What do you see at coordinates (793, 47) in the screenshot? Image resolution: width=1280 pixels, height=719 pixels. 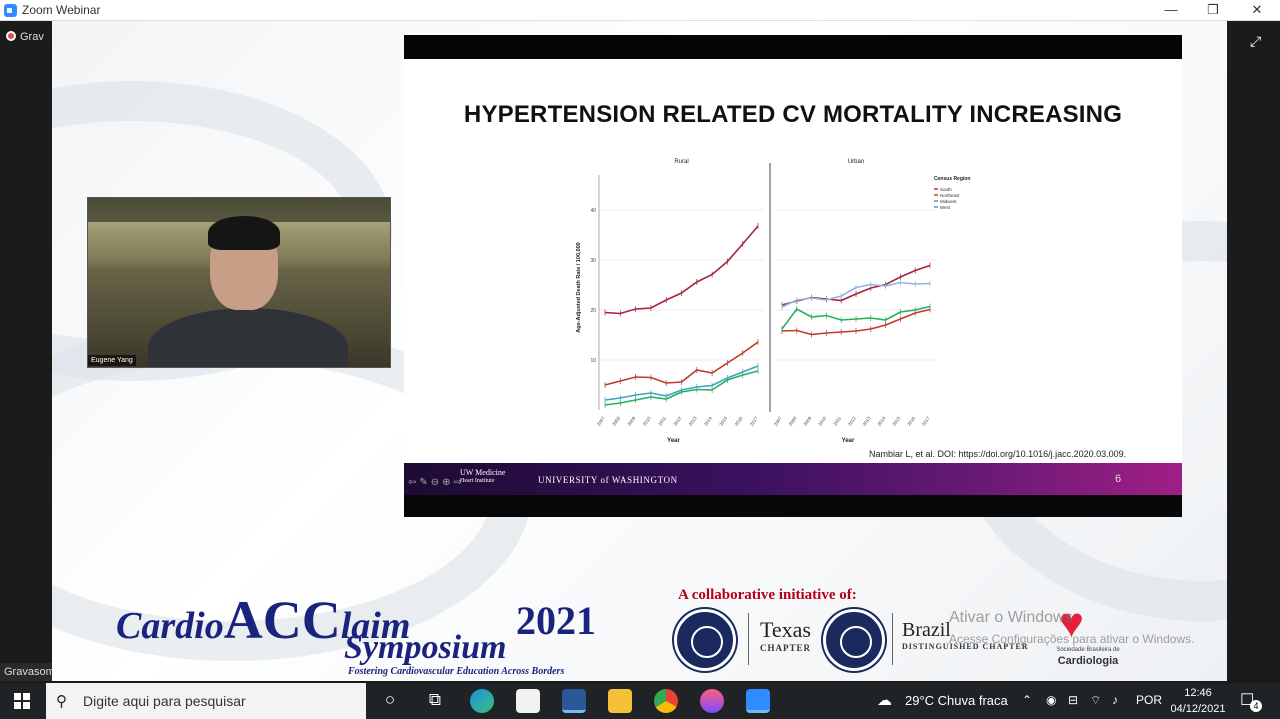 I see `slide-top-bar` at bounding box center [793, 47].